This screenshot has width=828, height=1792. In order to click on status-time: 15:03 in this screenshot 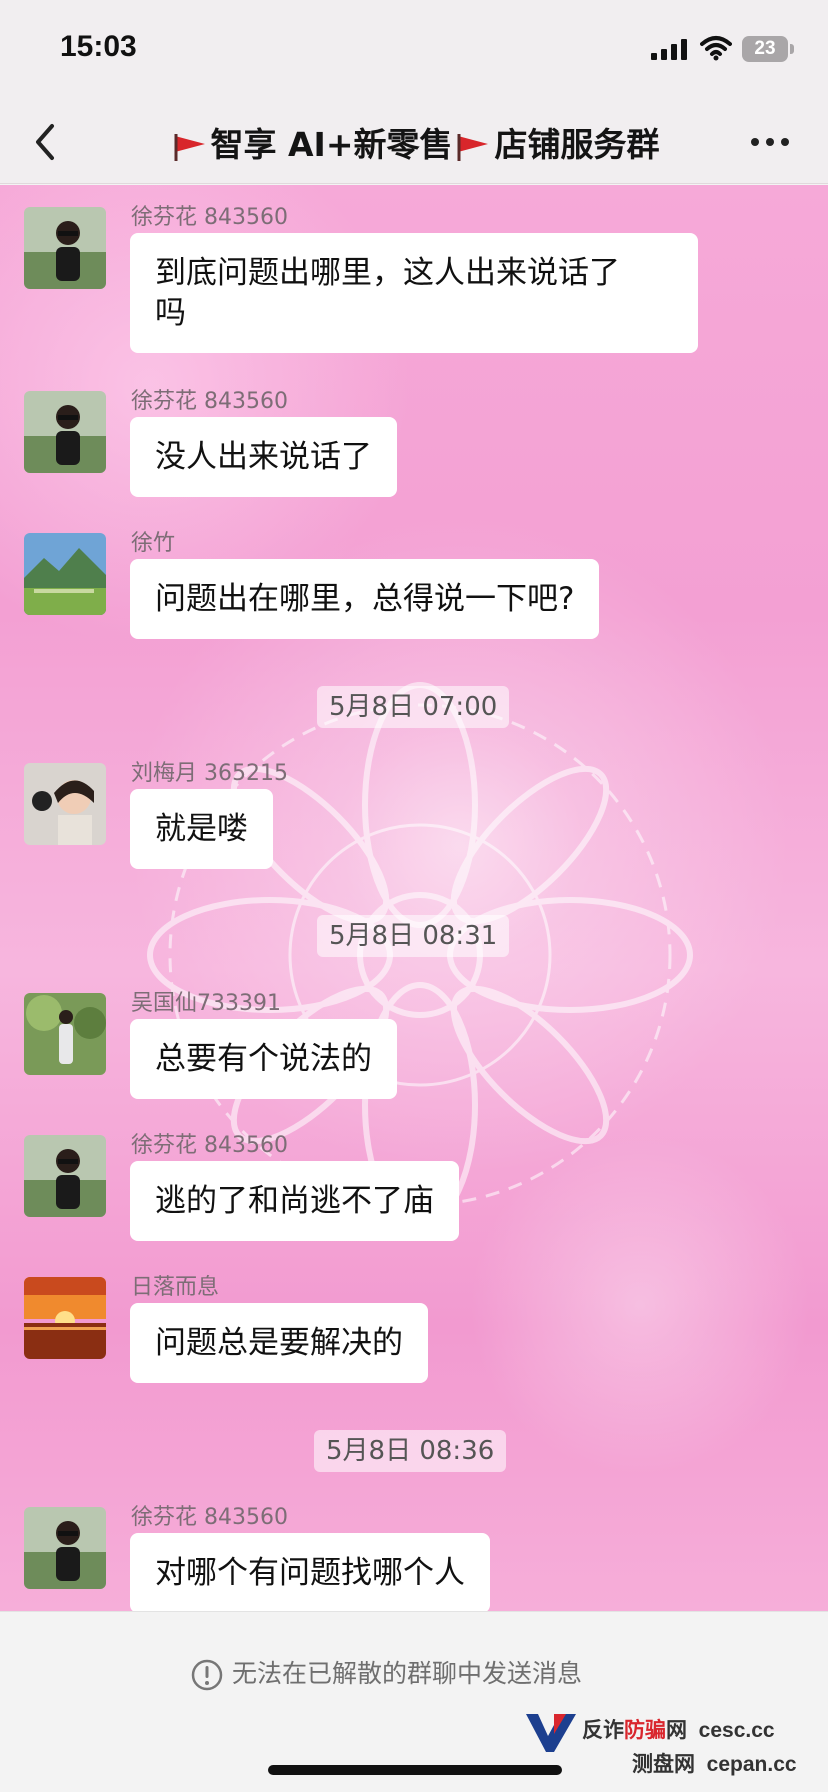, I will do `click(98, 46)`.